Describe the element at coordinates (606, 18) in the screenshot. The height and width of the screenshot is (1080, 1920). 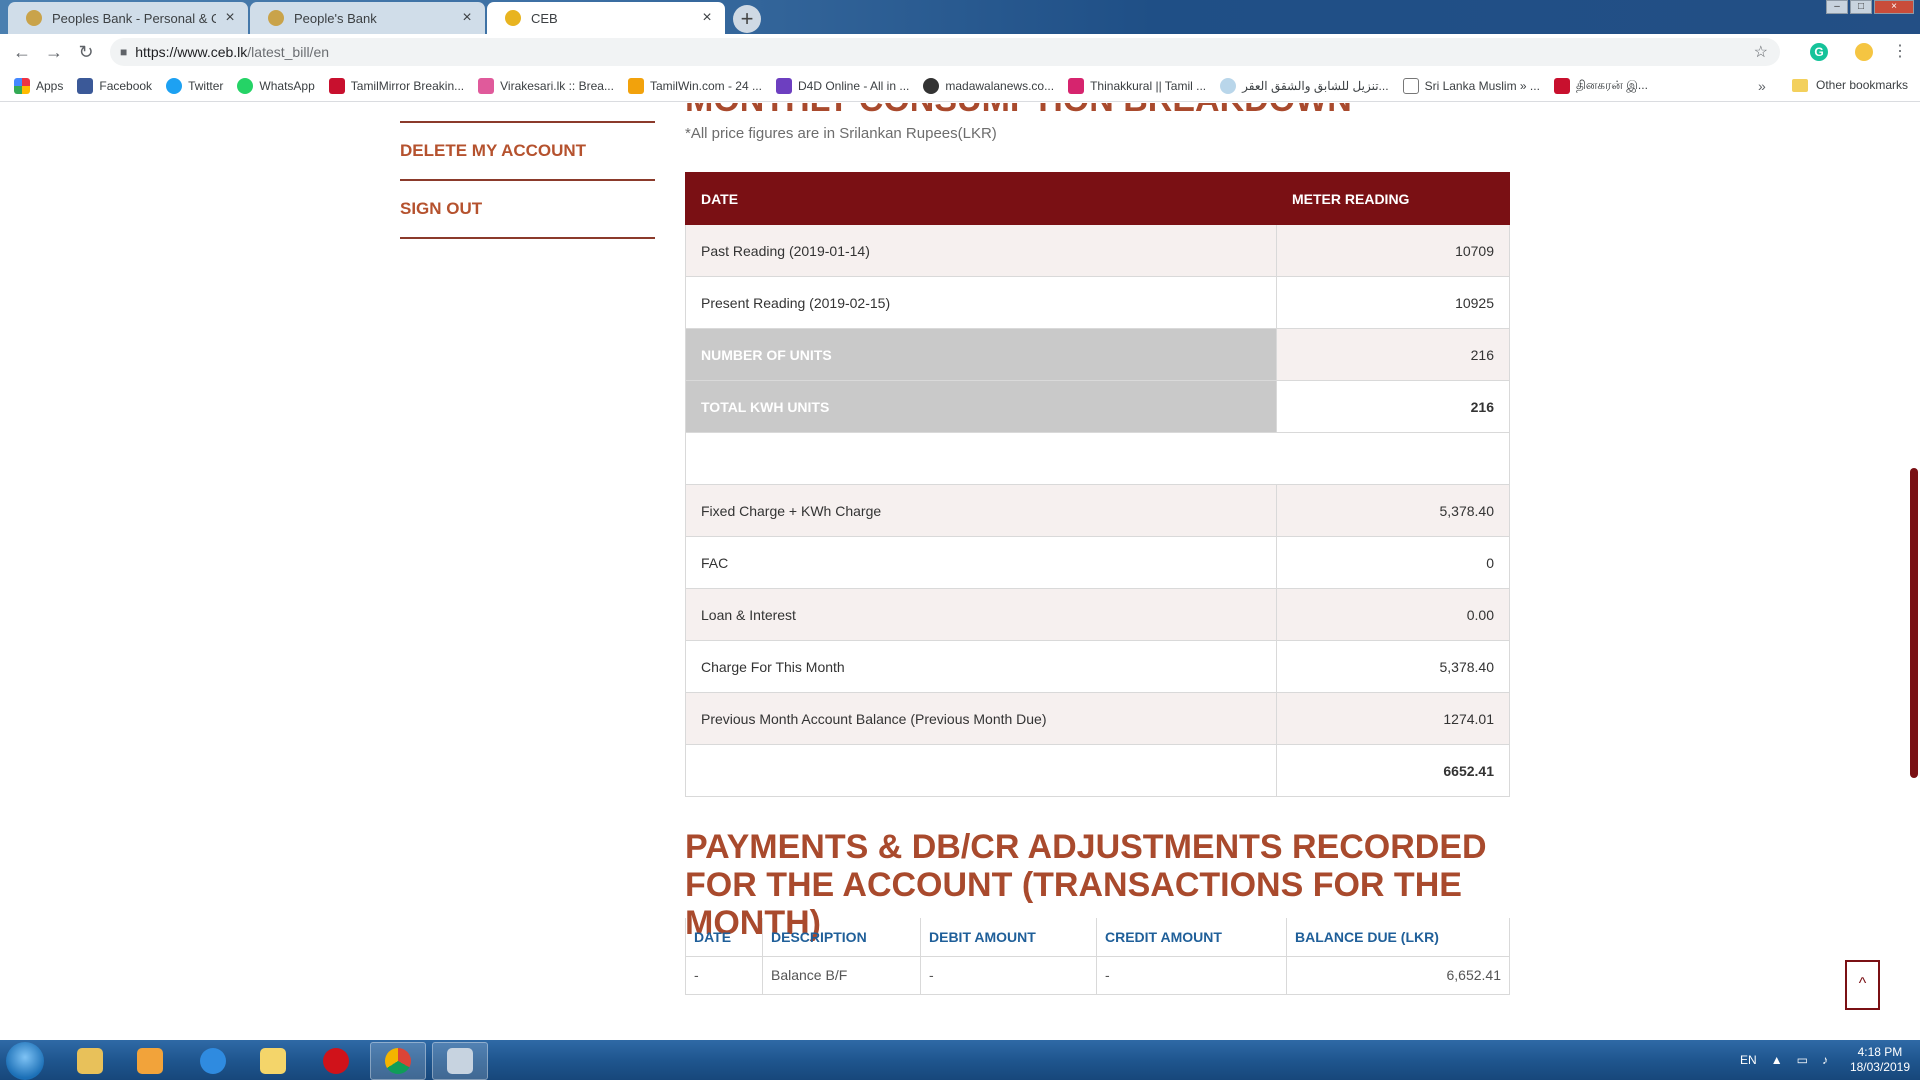
I see `tab-ceb: CEB ×` at that location.